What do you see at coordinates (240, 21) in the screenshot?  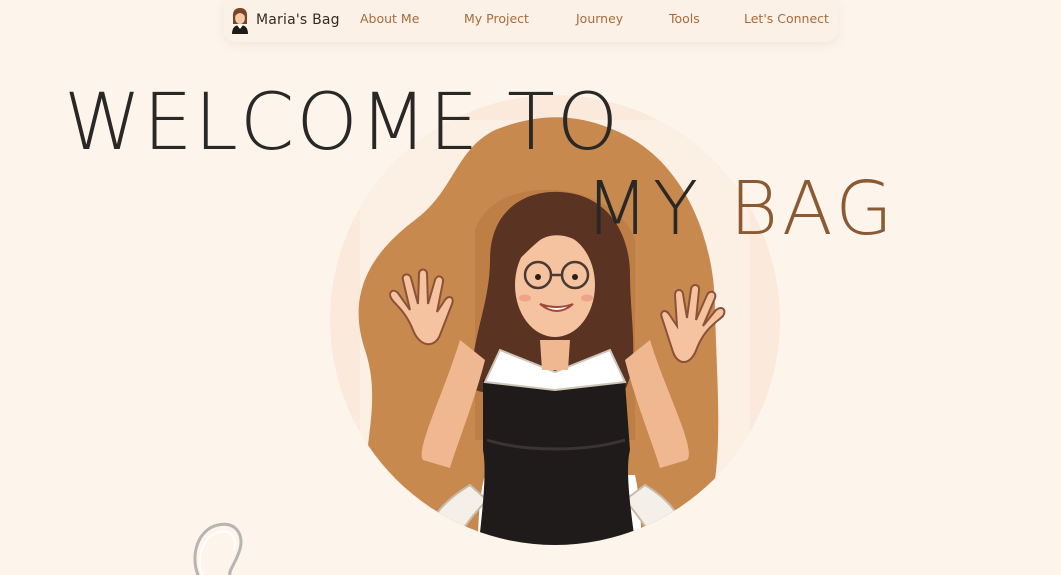 I see `brand-avatar-icon` at bounding box center [240, 21].